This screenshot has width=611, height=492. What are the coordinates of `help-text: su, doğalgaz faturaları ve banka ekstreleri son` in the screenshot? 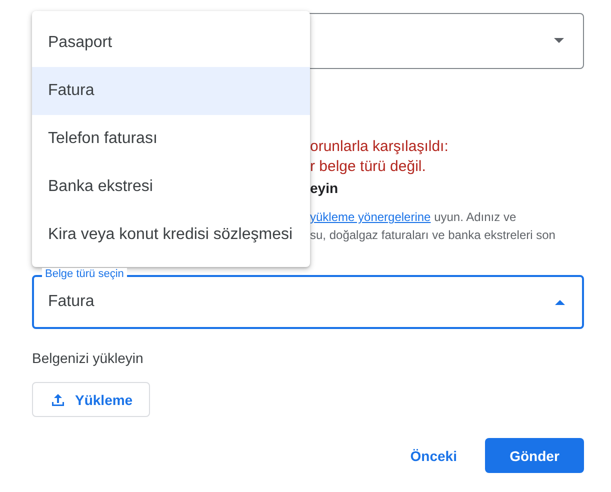 It's located at (433, 235).